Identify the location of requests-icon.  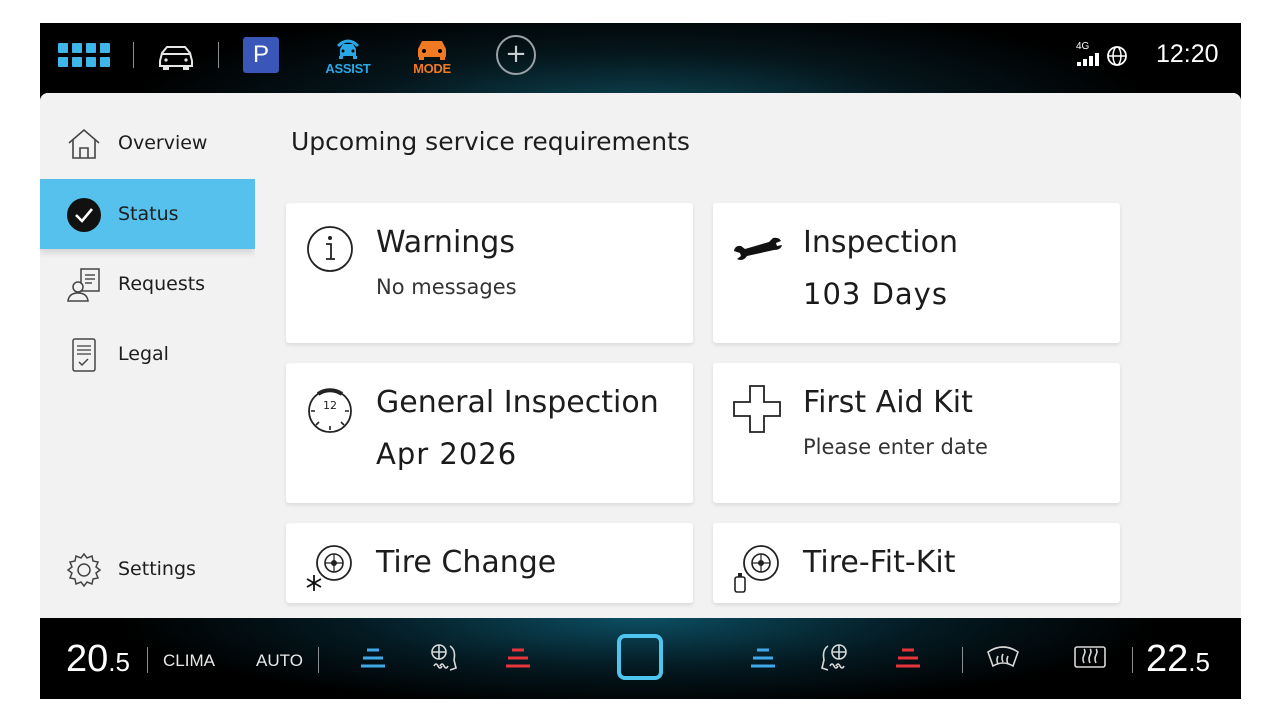
(83, 285).